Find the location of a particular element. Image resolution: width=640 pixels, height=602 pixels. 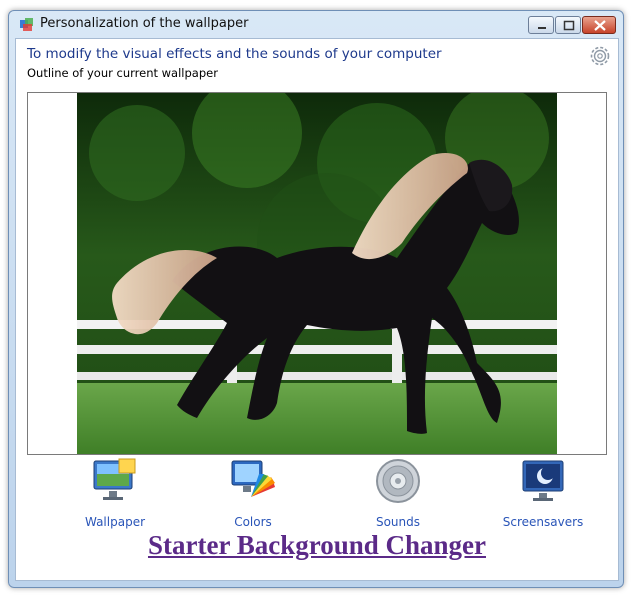

preview-caption: Outline of your current wallpaper is located at coordinates (122, 73).